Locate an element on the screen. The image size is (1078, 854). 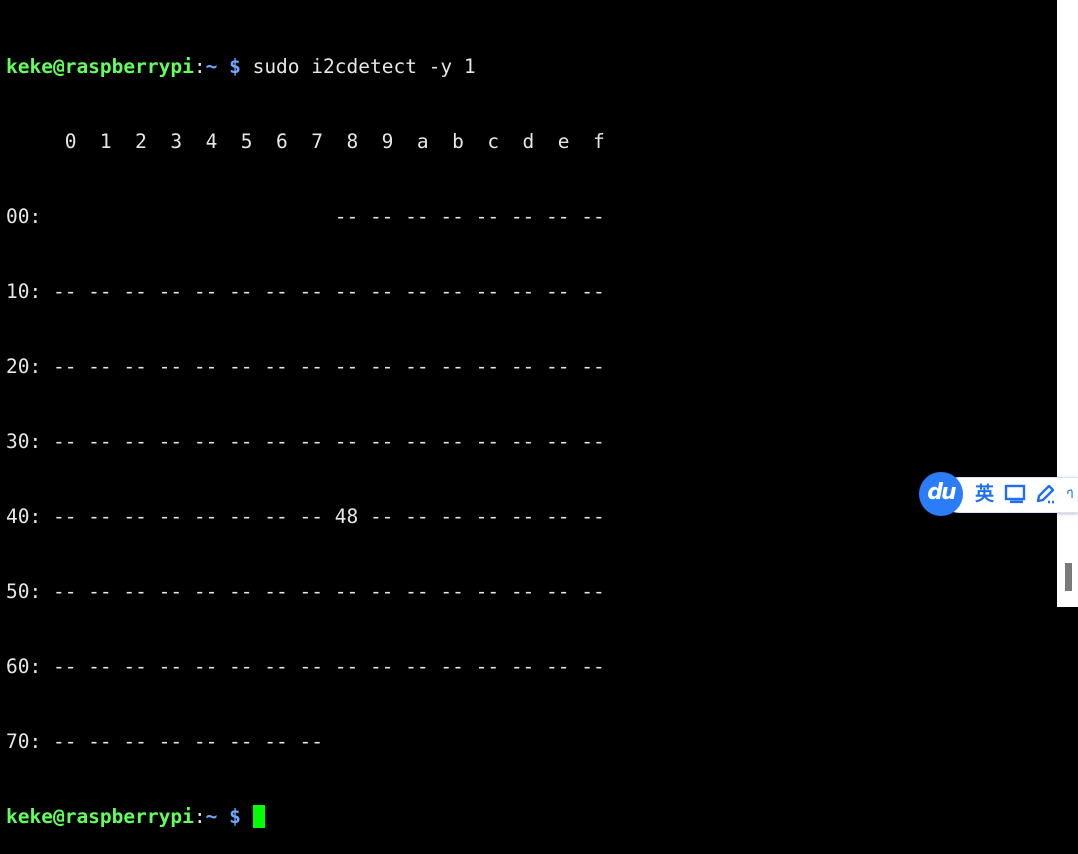
active-prompt-line: keke@raspberrypi:~ $ is located at coordinates (531, 816).